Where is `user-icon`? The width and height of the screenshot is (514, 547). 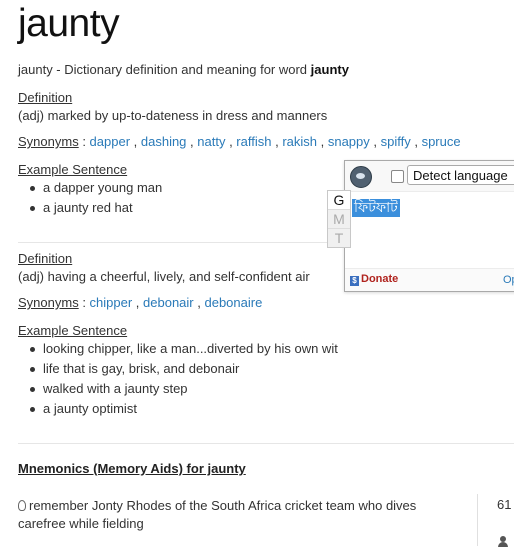
user-icon is located at coordinates (503, 541).